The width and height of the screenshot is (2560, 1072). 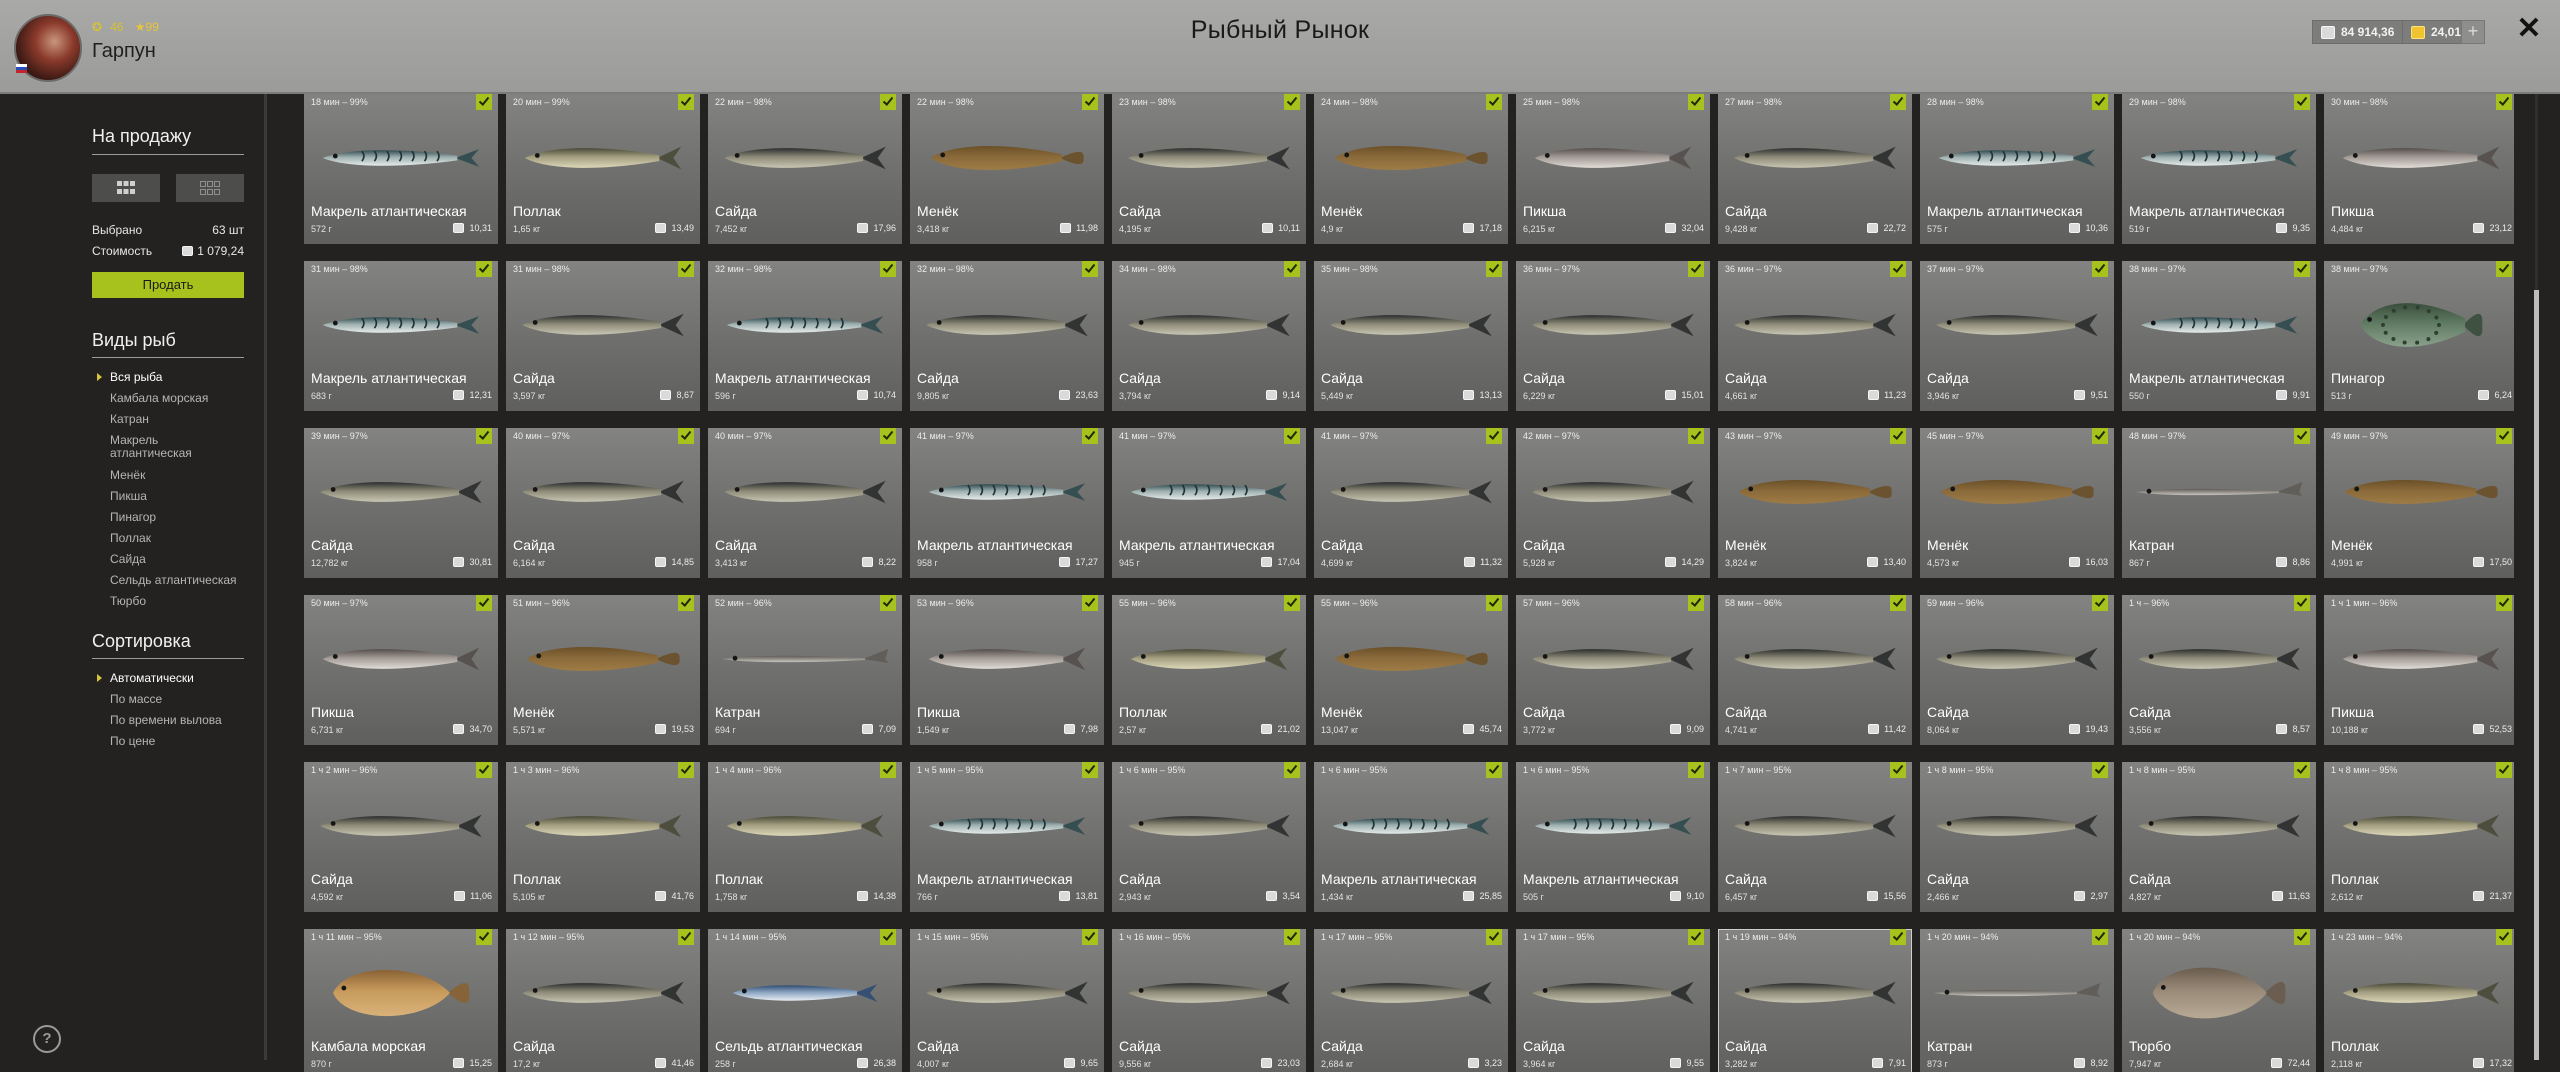 I want to click on fish-card: 42 мин – 97% Сайда 5,928 кг 14,29, so click(x=1613, y=503).